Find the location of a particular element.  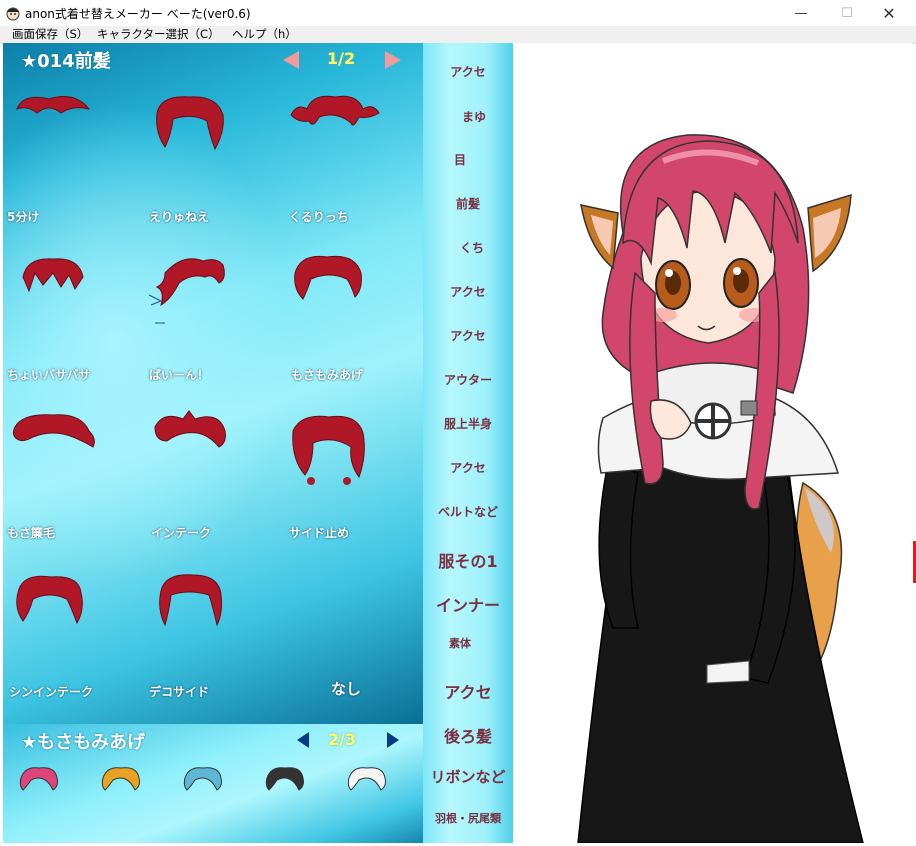

category-item-eyebrows: まゆ is located at coordinates (474, 116).